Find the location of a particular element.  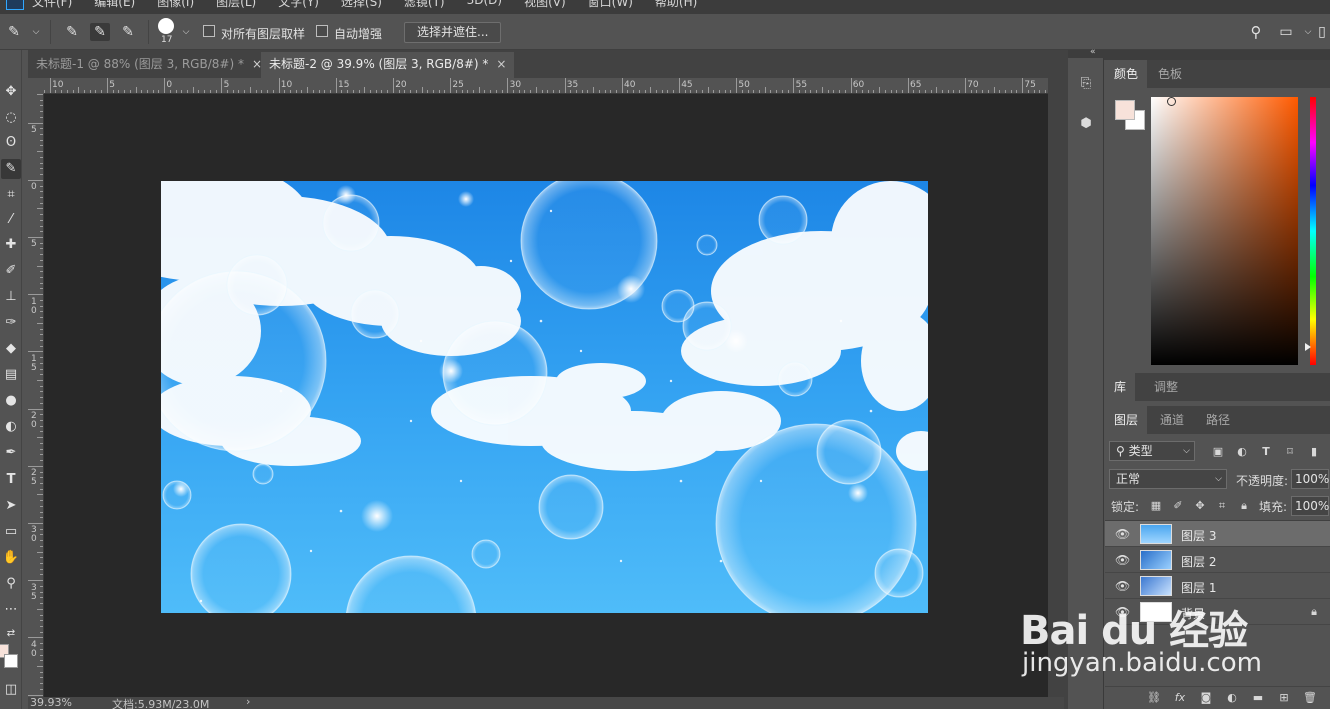

tab-adjustments: 调整 is located at coordinates (1166, 387).